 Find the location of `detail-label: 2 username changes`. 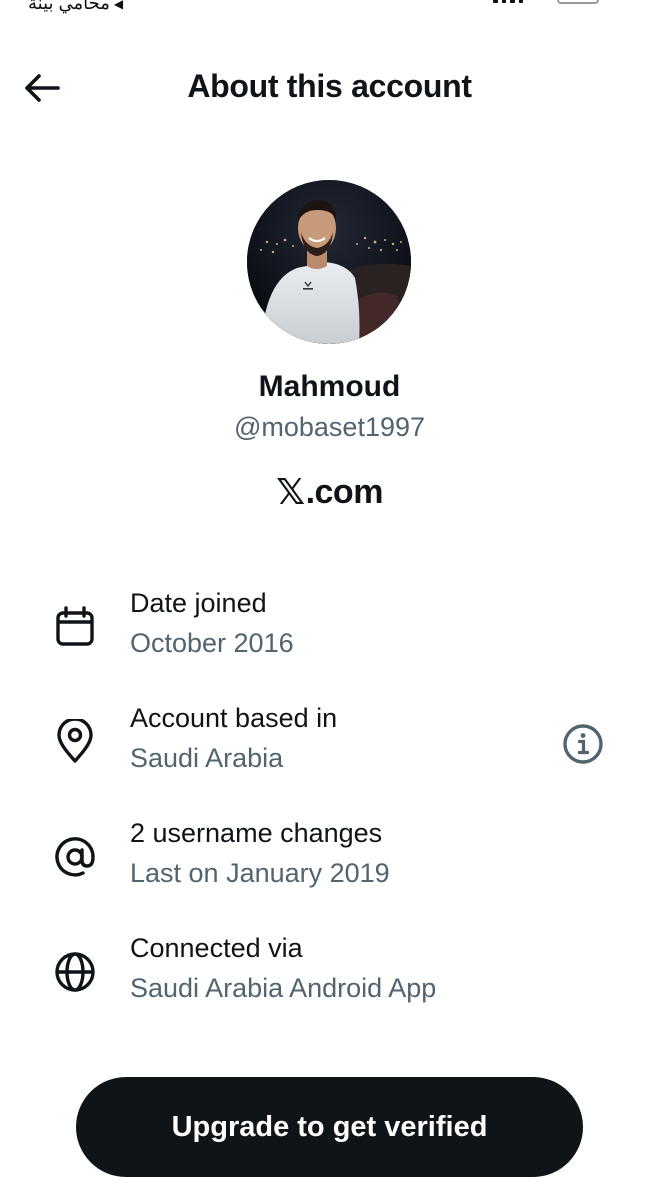

detail-label: 2 username changes is located at coordinates (256, 833).